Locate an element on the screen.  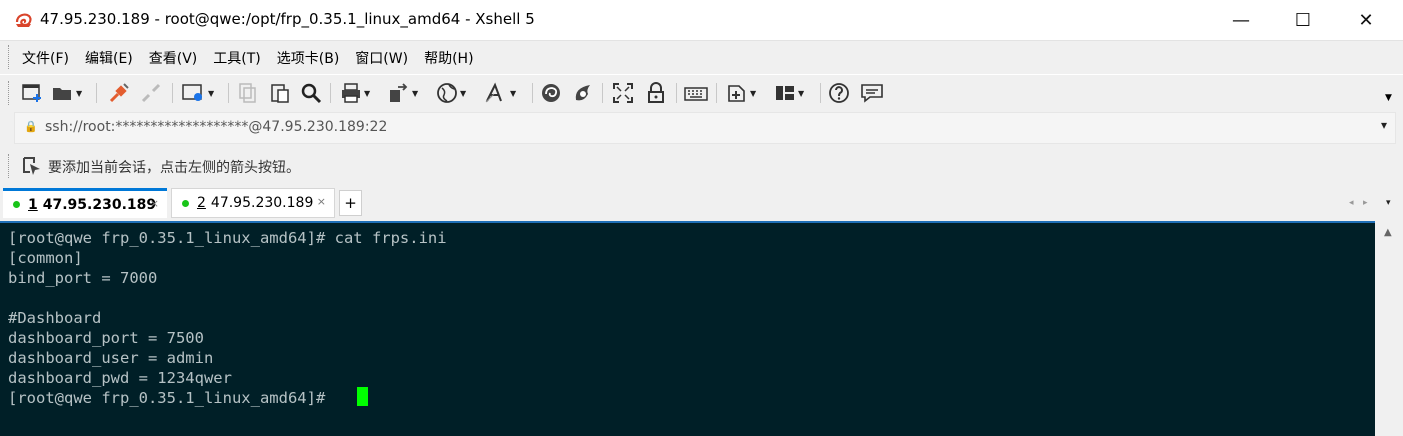
find-icon is located at coordinates (311, 93).